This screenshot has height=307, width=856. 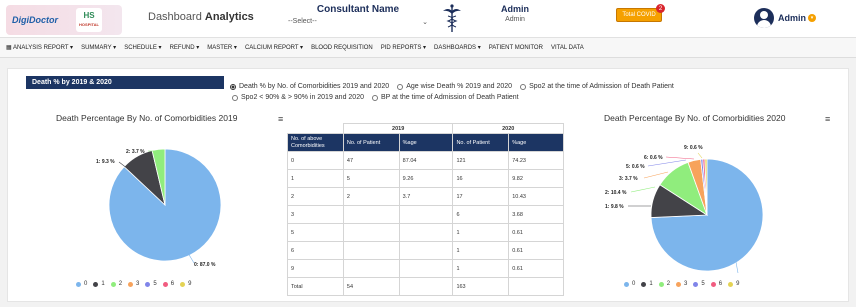 I want to click on radio-checked-icon, so click(x=233, y=86).